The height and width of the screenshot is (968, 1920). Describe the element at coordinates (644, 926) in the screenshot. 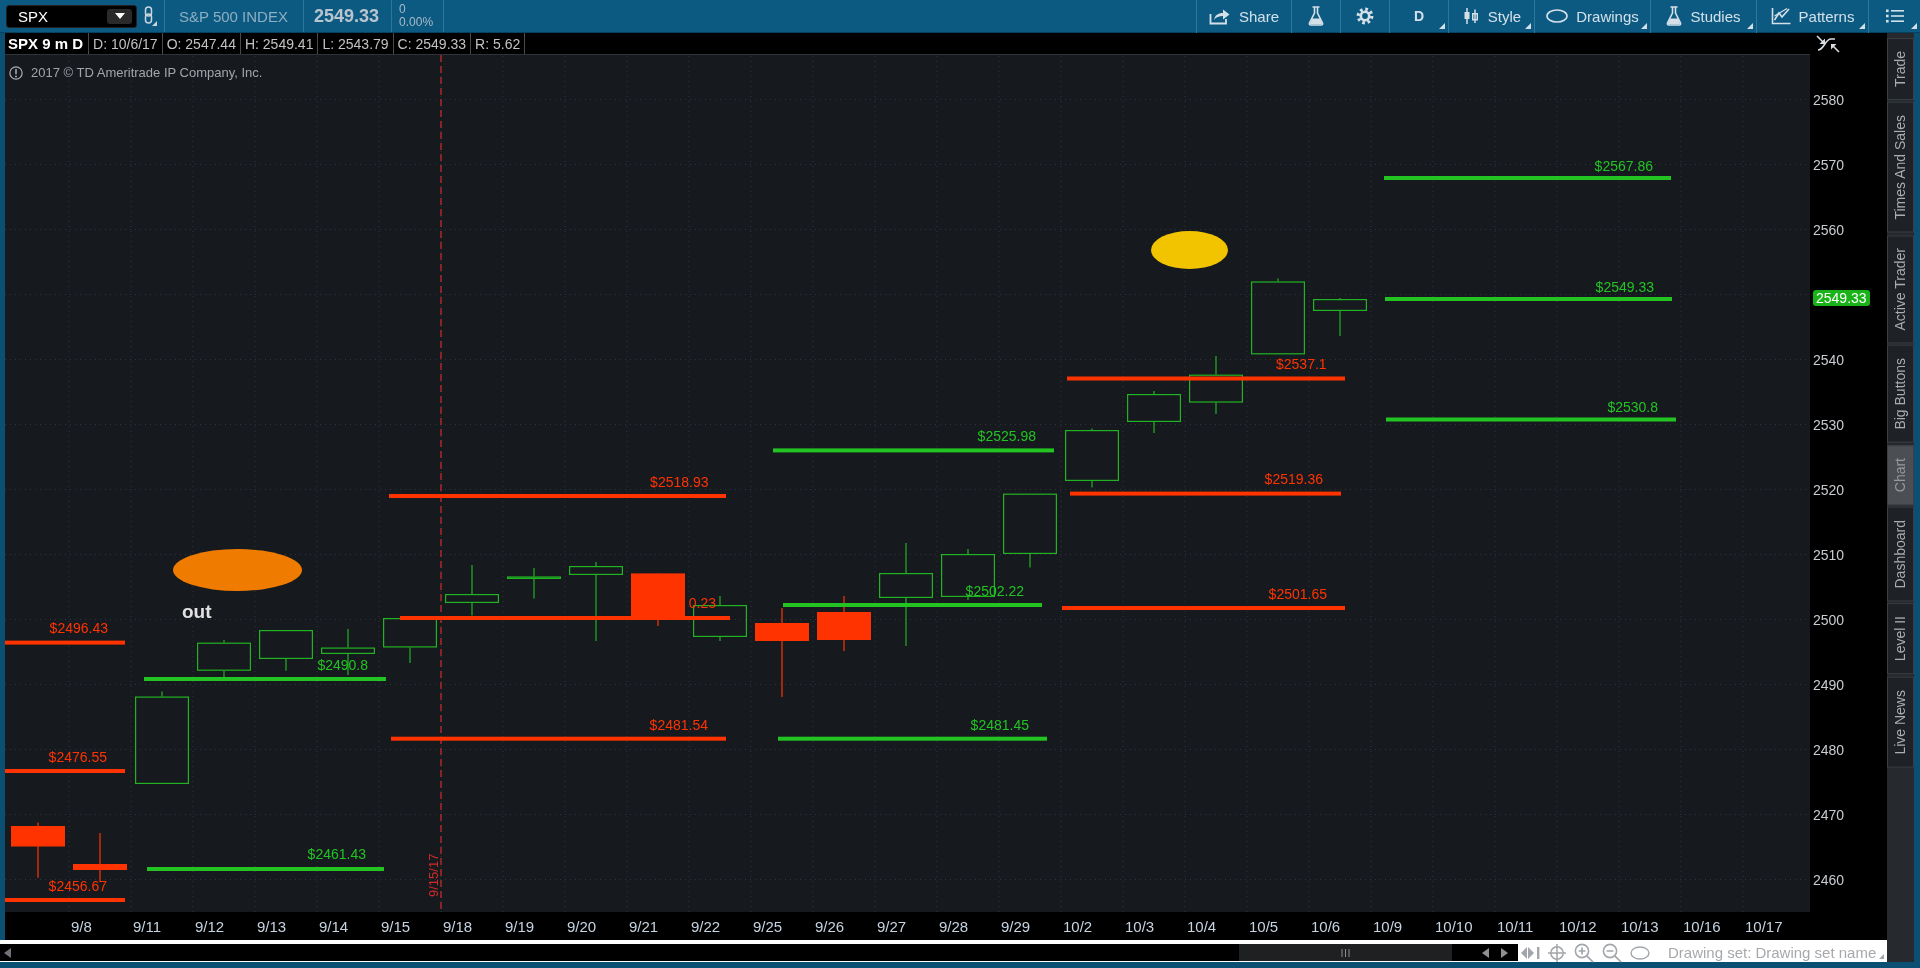

I see `date-axis-label: 9/21` at that location.